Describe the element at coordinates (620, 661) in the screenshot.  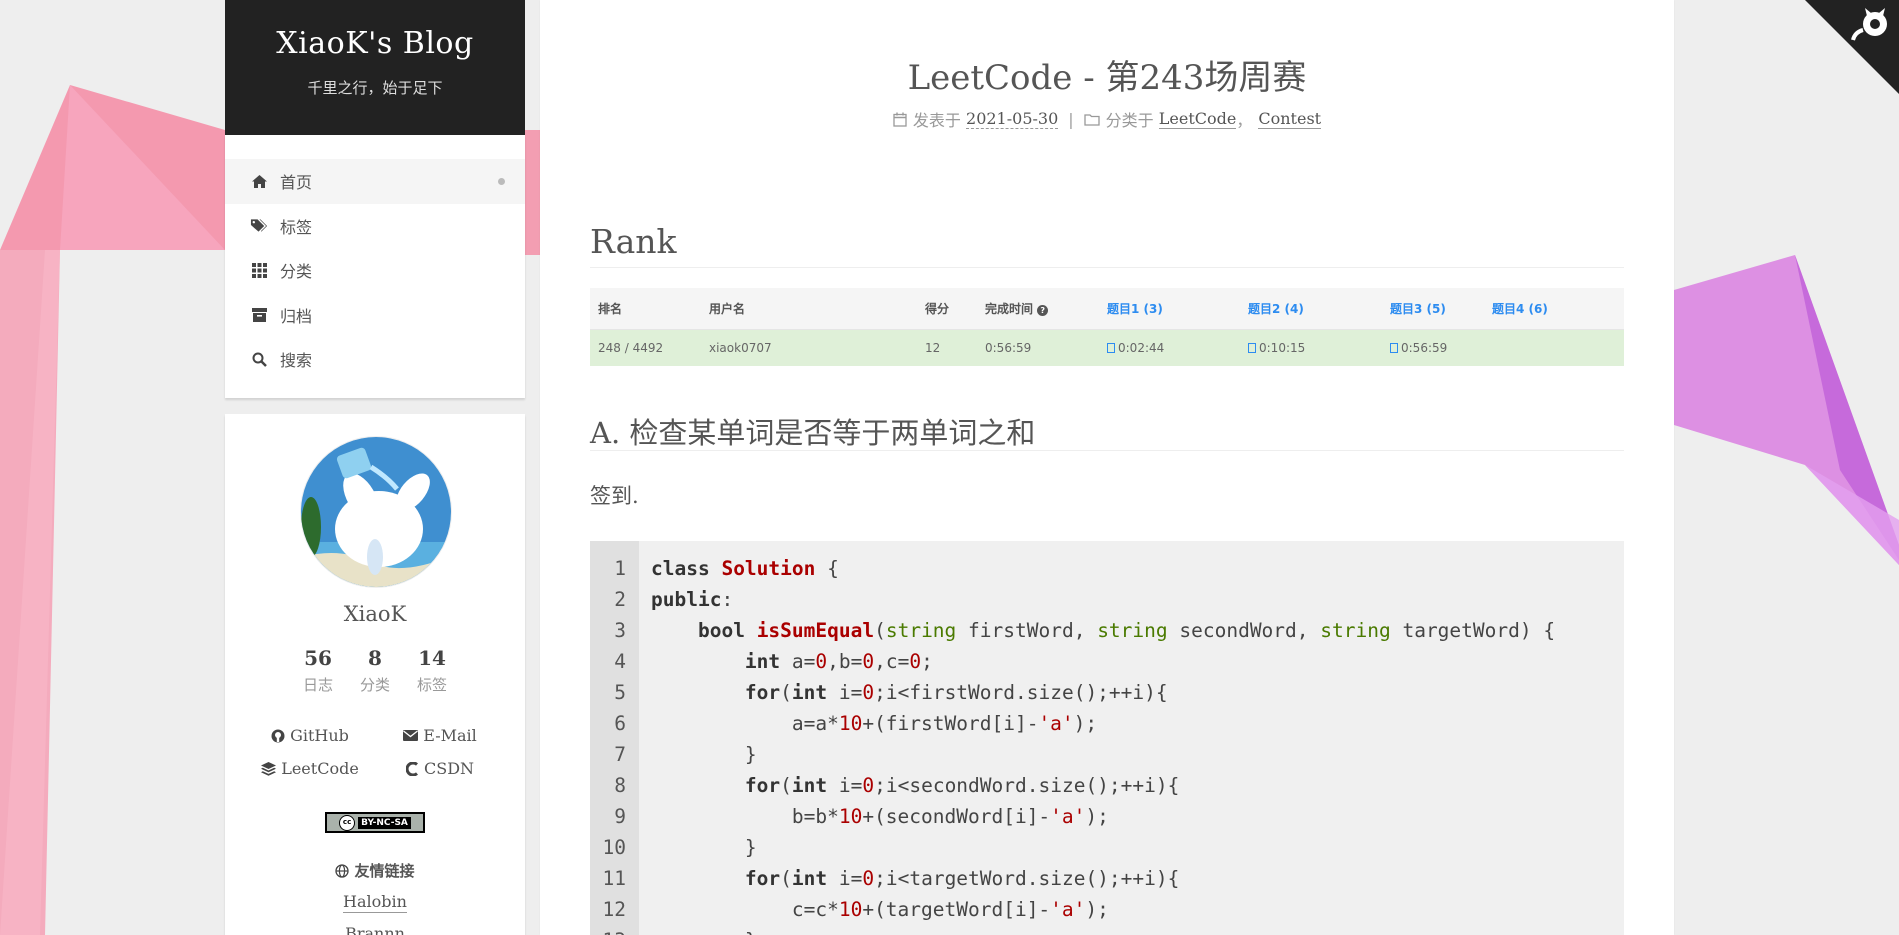
I see `line-number: 4` at that location.